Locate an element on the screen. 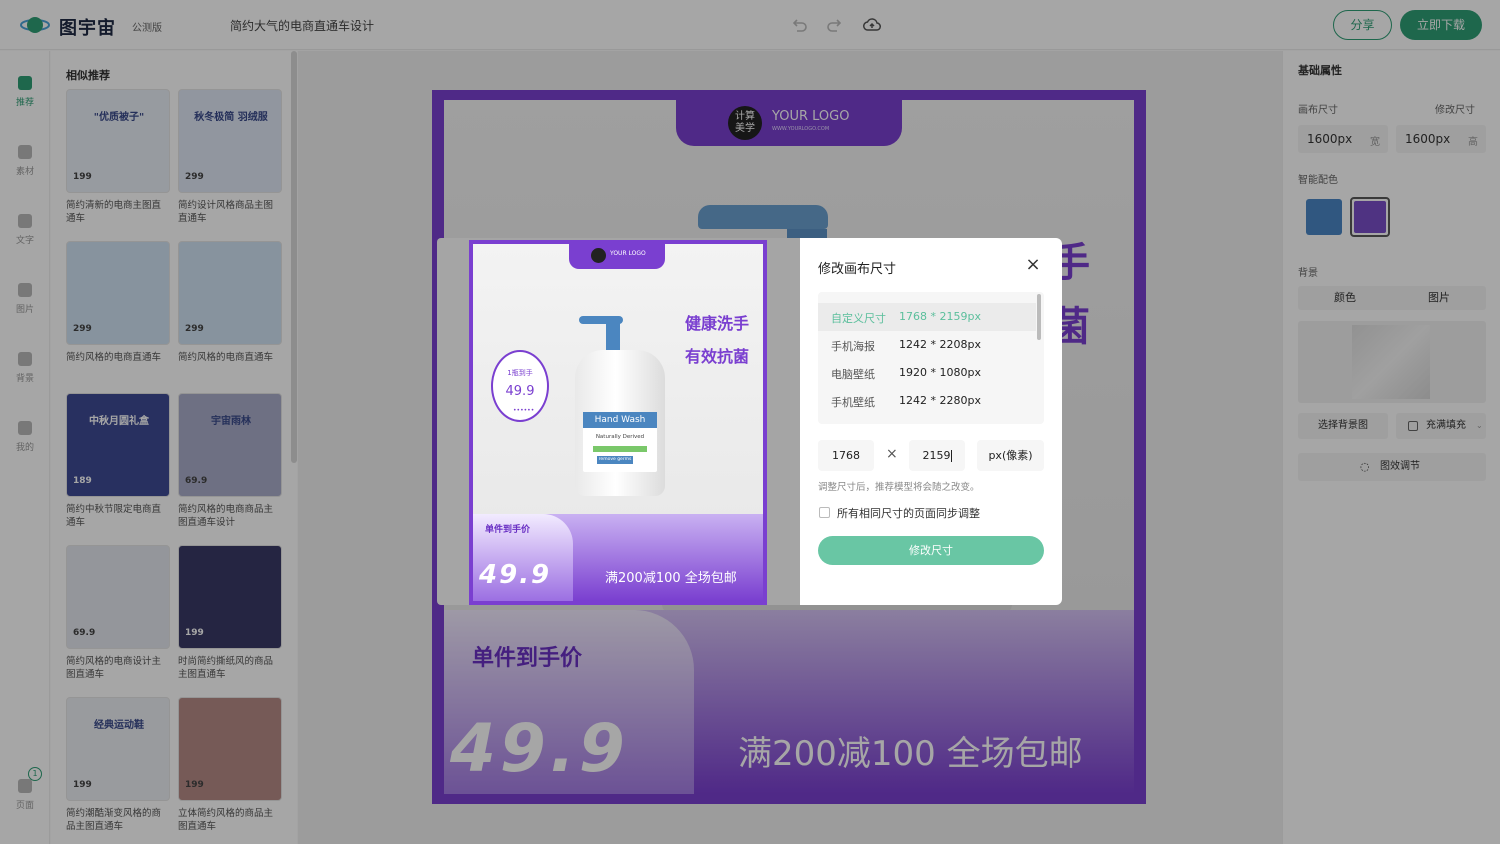 Image resolution: width=1500 pixels, height=844 pixels. preview-logo-text: YOUR LOGO is located at coordinates (628, 253).